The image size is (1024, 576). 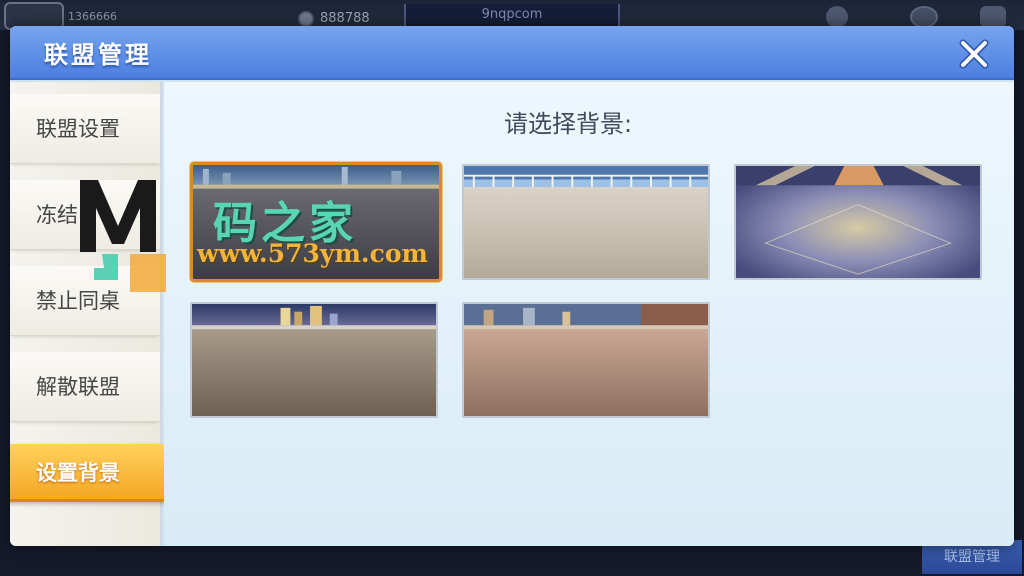 I want to click on background-3-image, so click(x=858, y=222).